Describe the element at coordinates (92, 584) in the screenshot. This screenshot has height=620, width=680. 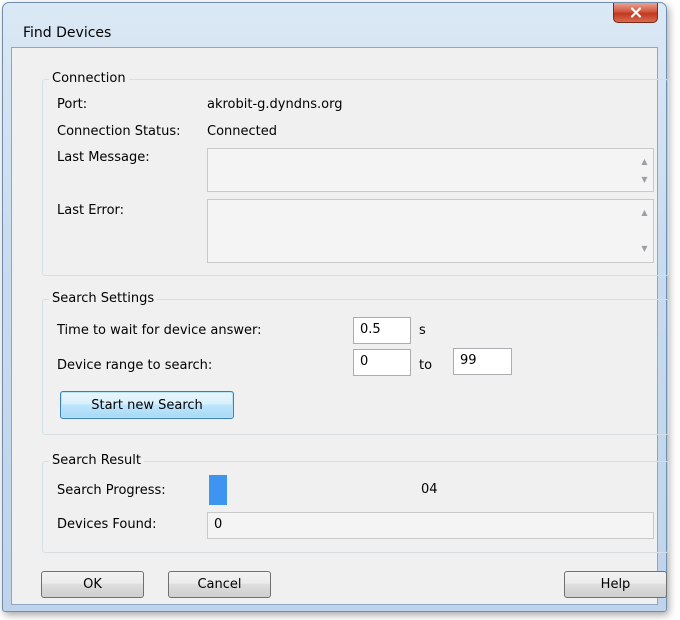
I see `ok-button: OK` at that location.